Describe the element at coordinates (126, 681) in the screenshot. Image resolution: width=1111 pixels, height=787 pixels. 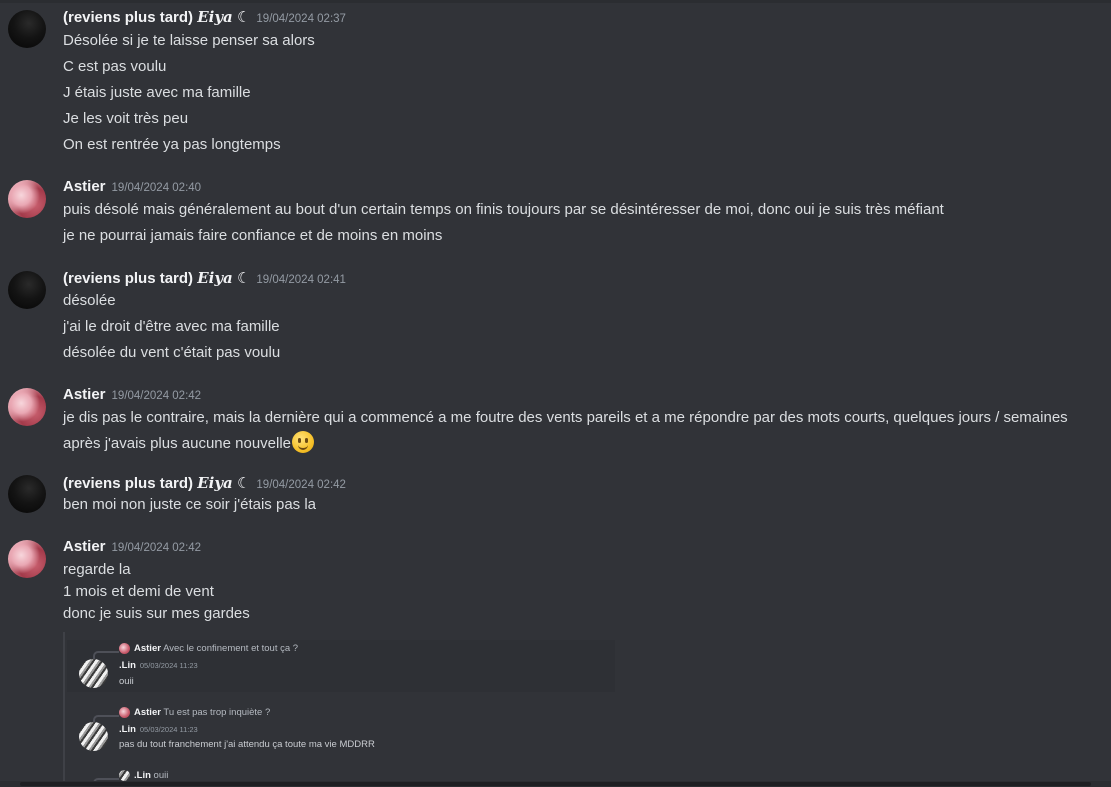
I see `embedded-message-text: ouii` at that location.